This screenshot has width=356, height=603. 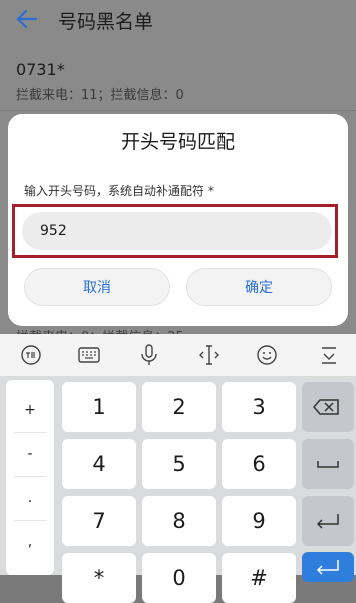 I want to click on prefix-input: 952, so click(x=177, y=231).